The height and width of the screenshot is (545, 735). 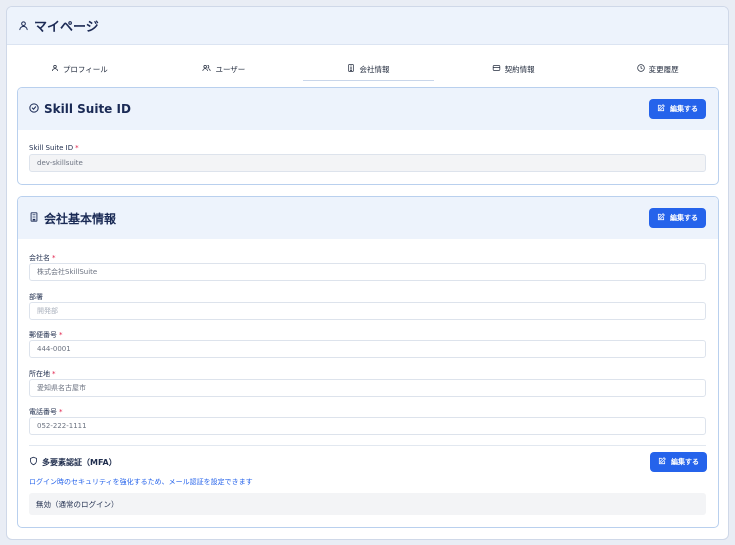 I want to click on label-text: 会社名, so click(x=39, y=258).